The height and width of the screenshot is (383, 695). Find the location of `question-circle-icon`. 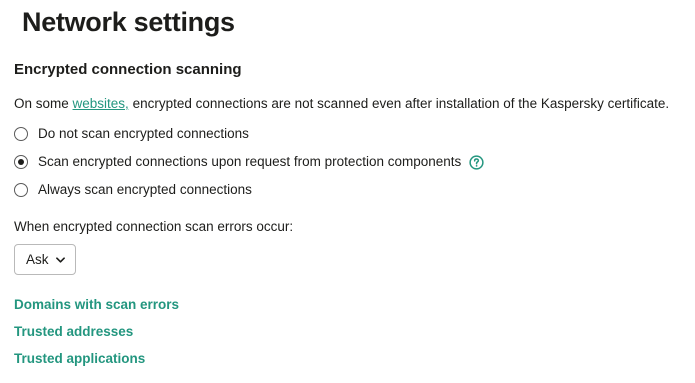

question-circle-icon is located at coordinates (476, 162).